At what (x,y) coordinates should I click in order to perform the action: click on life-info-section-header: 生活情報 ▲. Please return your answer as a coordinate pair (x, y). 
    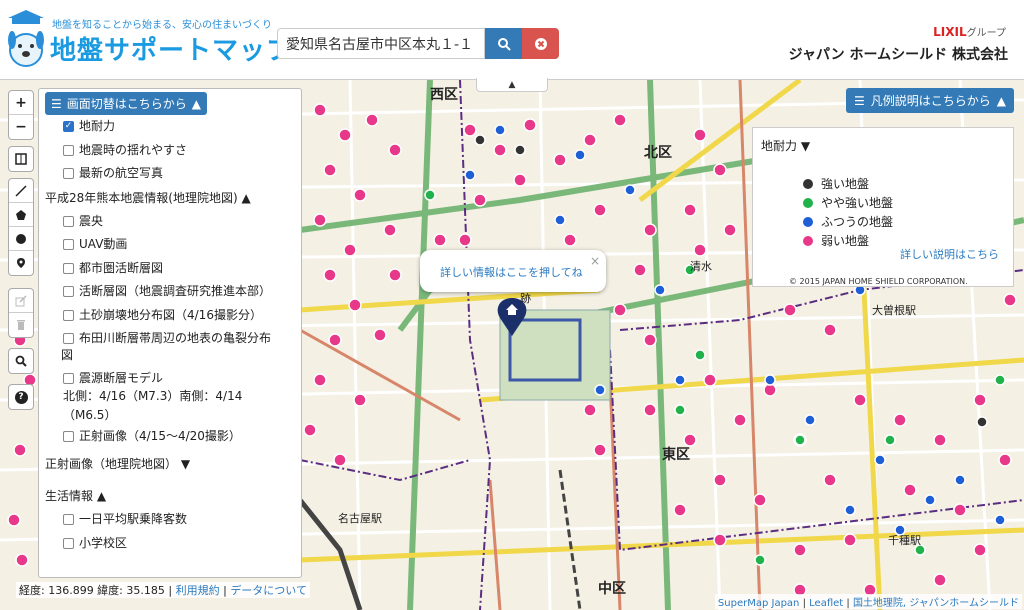
    Looking at the image, I should click on (173, 496).